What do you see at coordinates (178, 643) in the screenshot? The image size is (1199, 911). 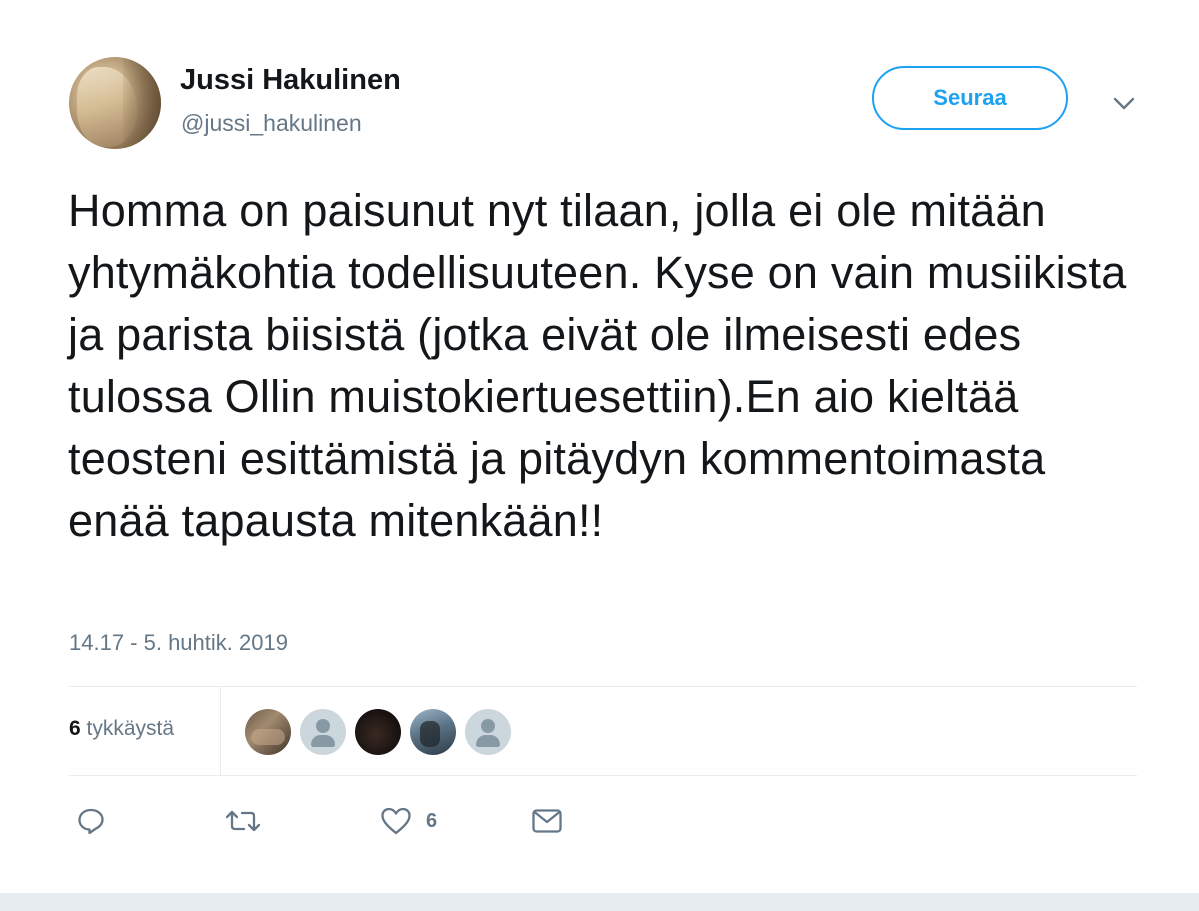 I see `tweet-timestamp: 14.17 - 5. huhtik. 2019` at bounding box center [178, 643].